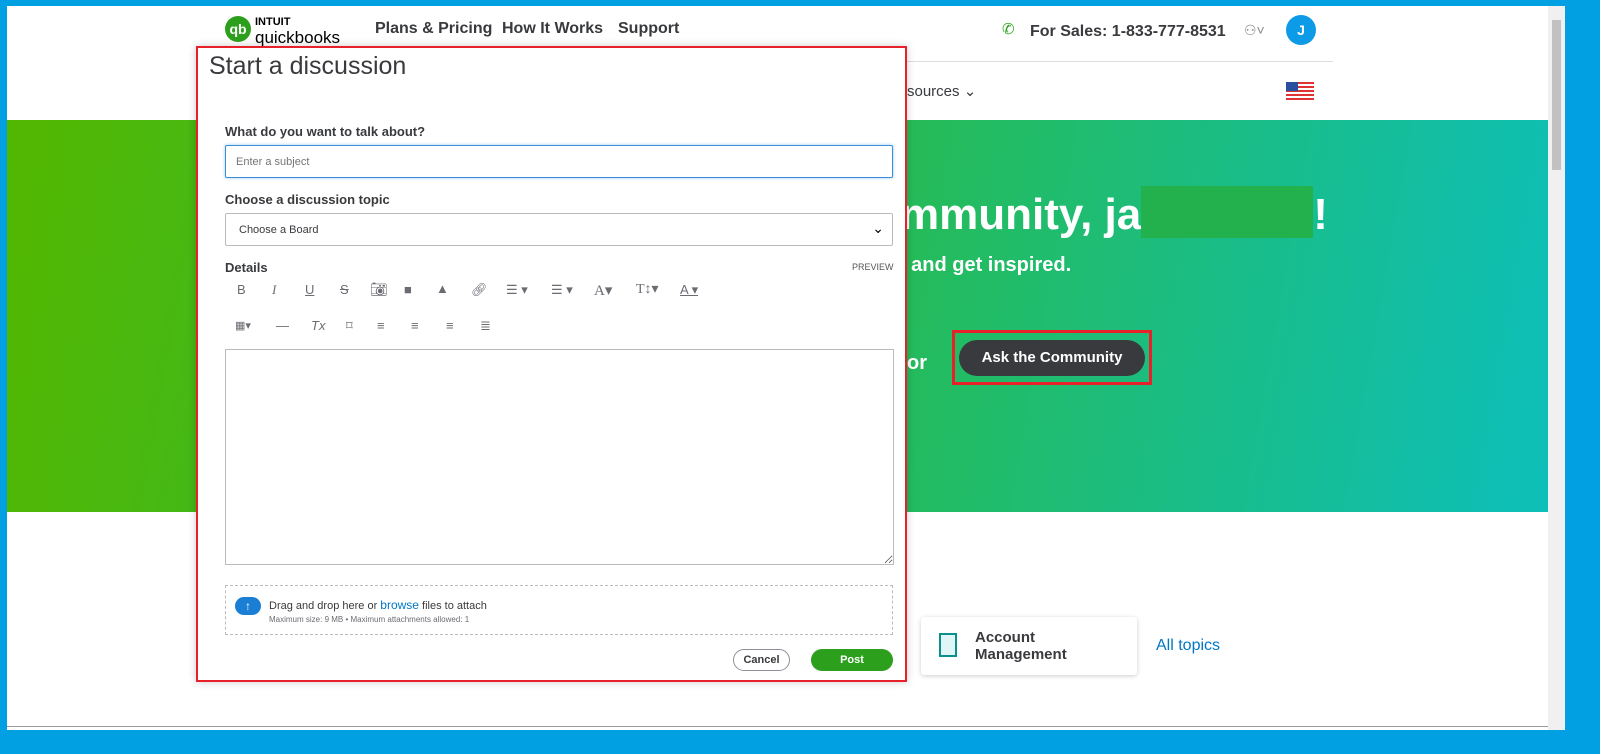 The height and width of the screenshot is (754, 1600). Describe the element at coordinates (415, 325) in the screenshot. I see `align-center-icon: ≡` at that location.